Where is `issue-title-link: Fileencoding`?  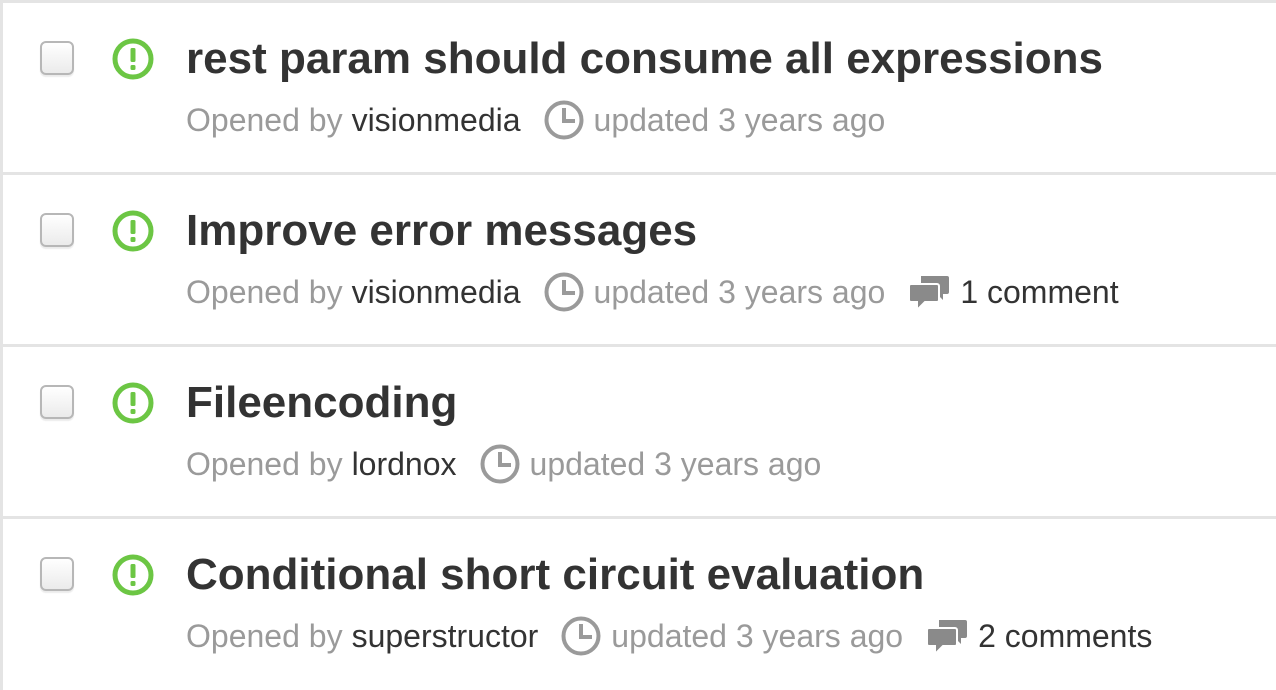 issue-title-link: Fileencoding is located at coordinates (321, 403).